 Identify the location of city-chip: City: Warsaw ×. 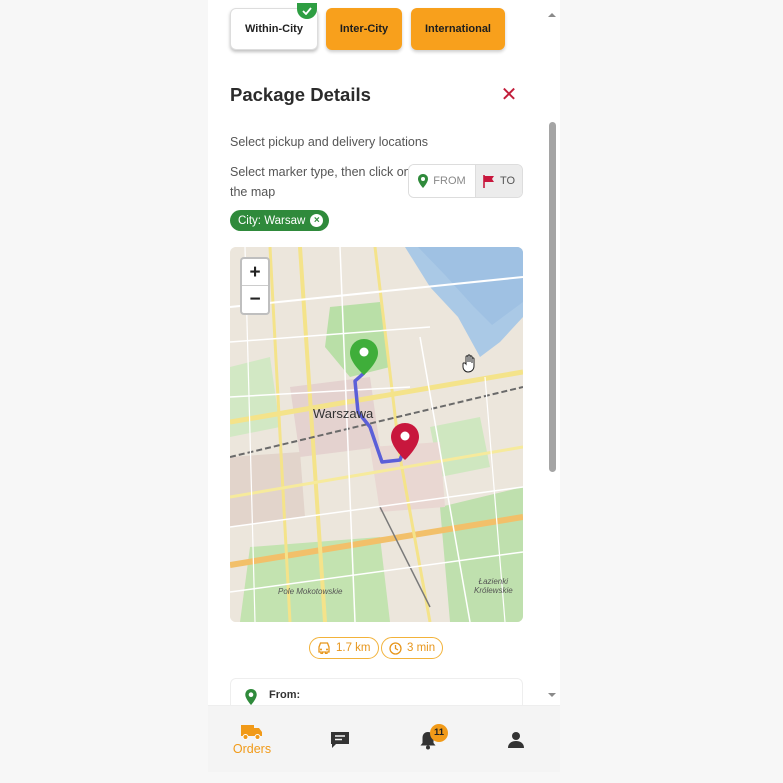
(280, 220).